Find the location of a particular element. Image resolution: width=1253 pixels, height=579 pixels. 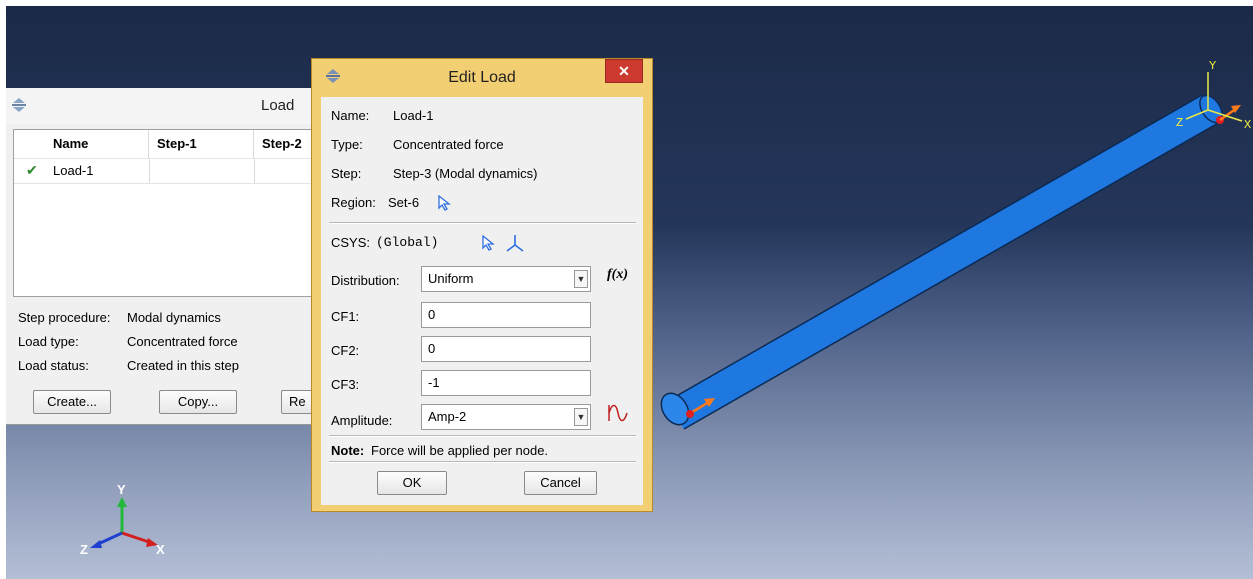

step-procedure-label: Step procedure: is located at coordinates (64, 317).